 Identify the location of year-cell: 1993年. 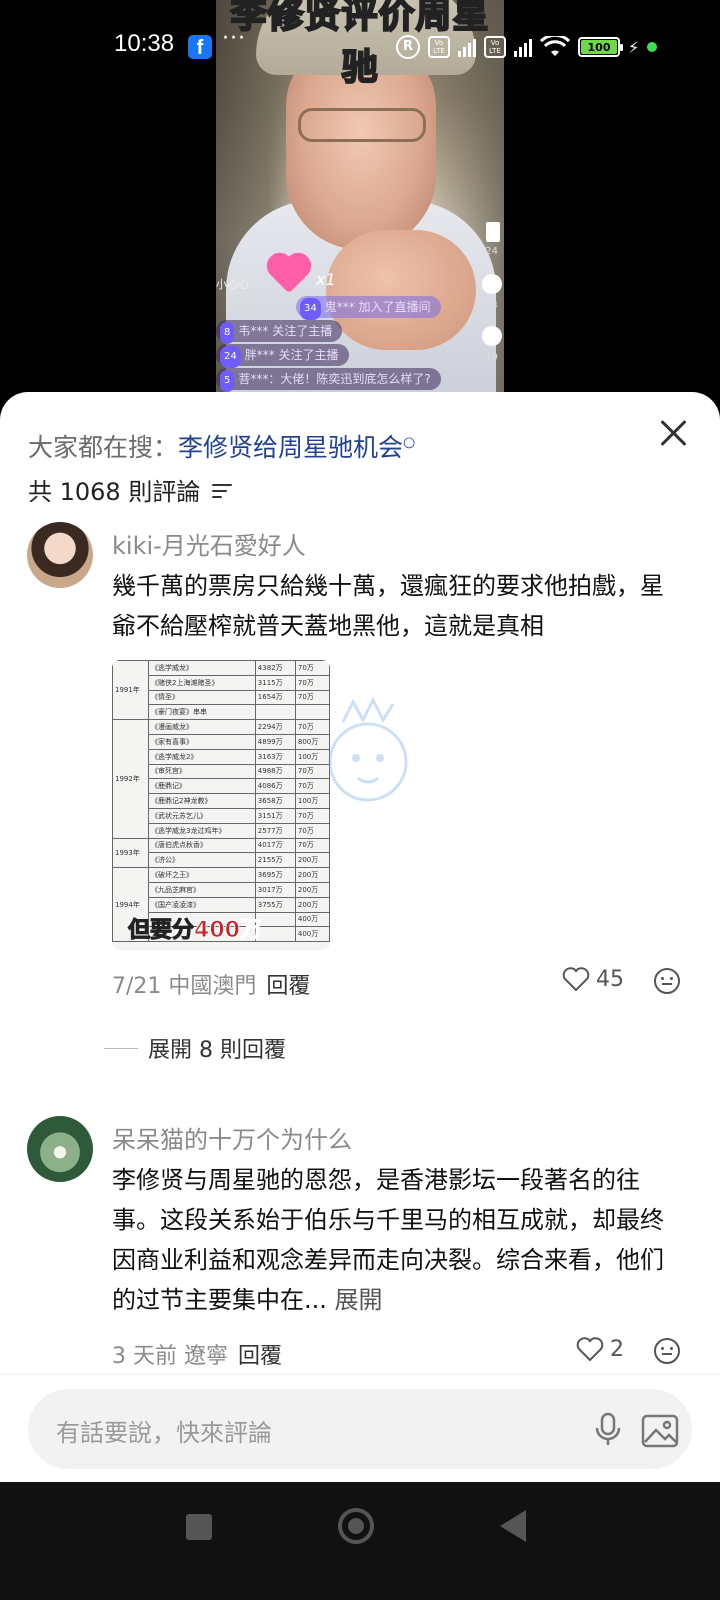
(130, 853).